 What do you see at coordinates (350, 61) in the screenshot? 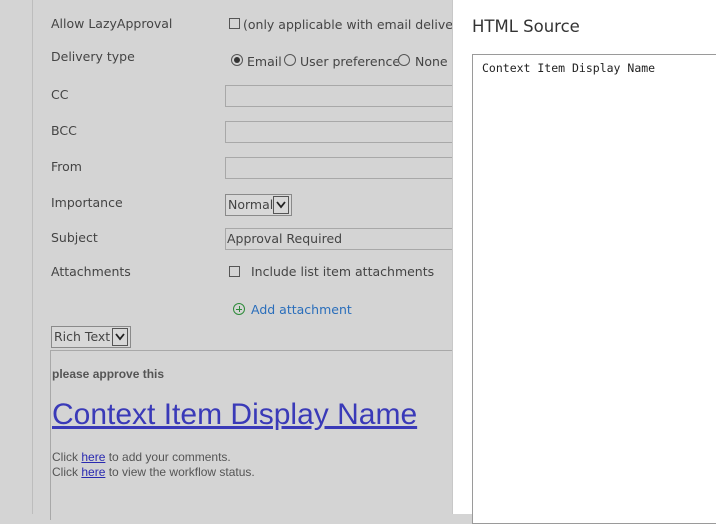
I see `delivery-user-preference-label: User preference` at bounding box center [350, 61].